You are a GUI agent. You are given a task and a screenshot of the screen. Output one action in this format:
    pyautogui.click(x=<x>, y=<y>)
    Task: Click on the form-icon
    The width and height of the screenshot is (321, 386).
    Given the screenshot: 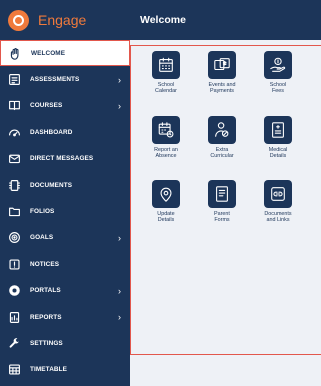 What is the action you would take?
    pyautogui.click(x=222, y=194)
    